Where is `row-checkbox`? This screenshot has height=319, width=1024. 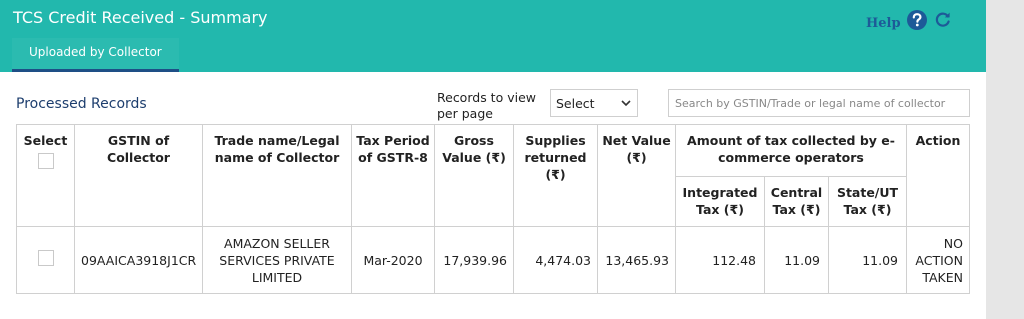 row-checkbox is located at coordinates (45, 258).